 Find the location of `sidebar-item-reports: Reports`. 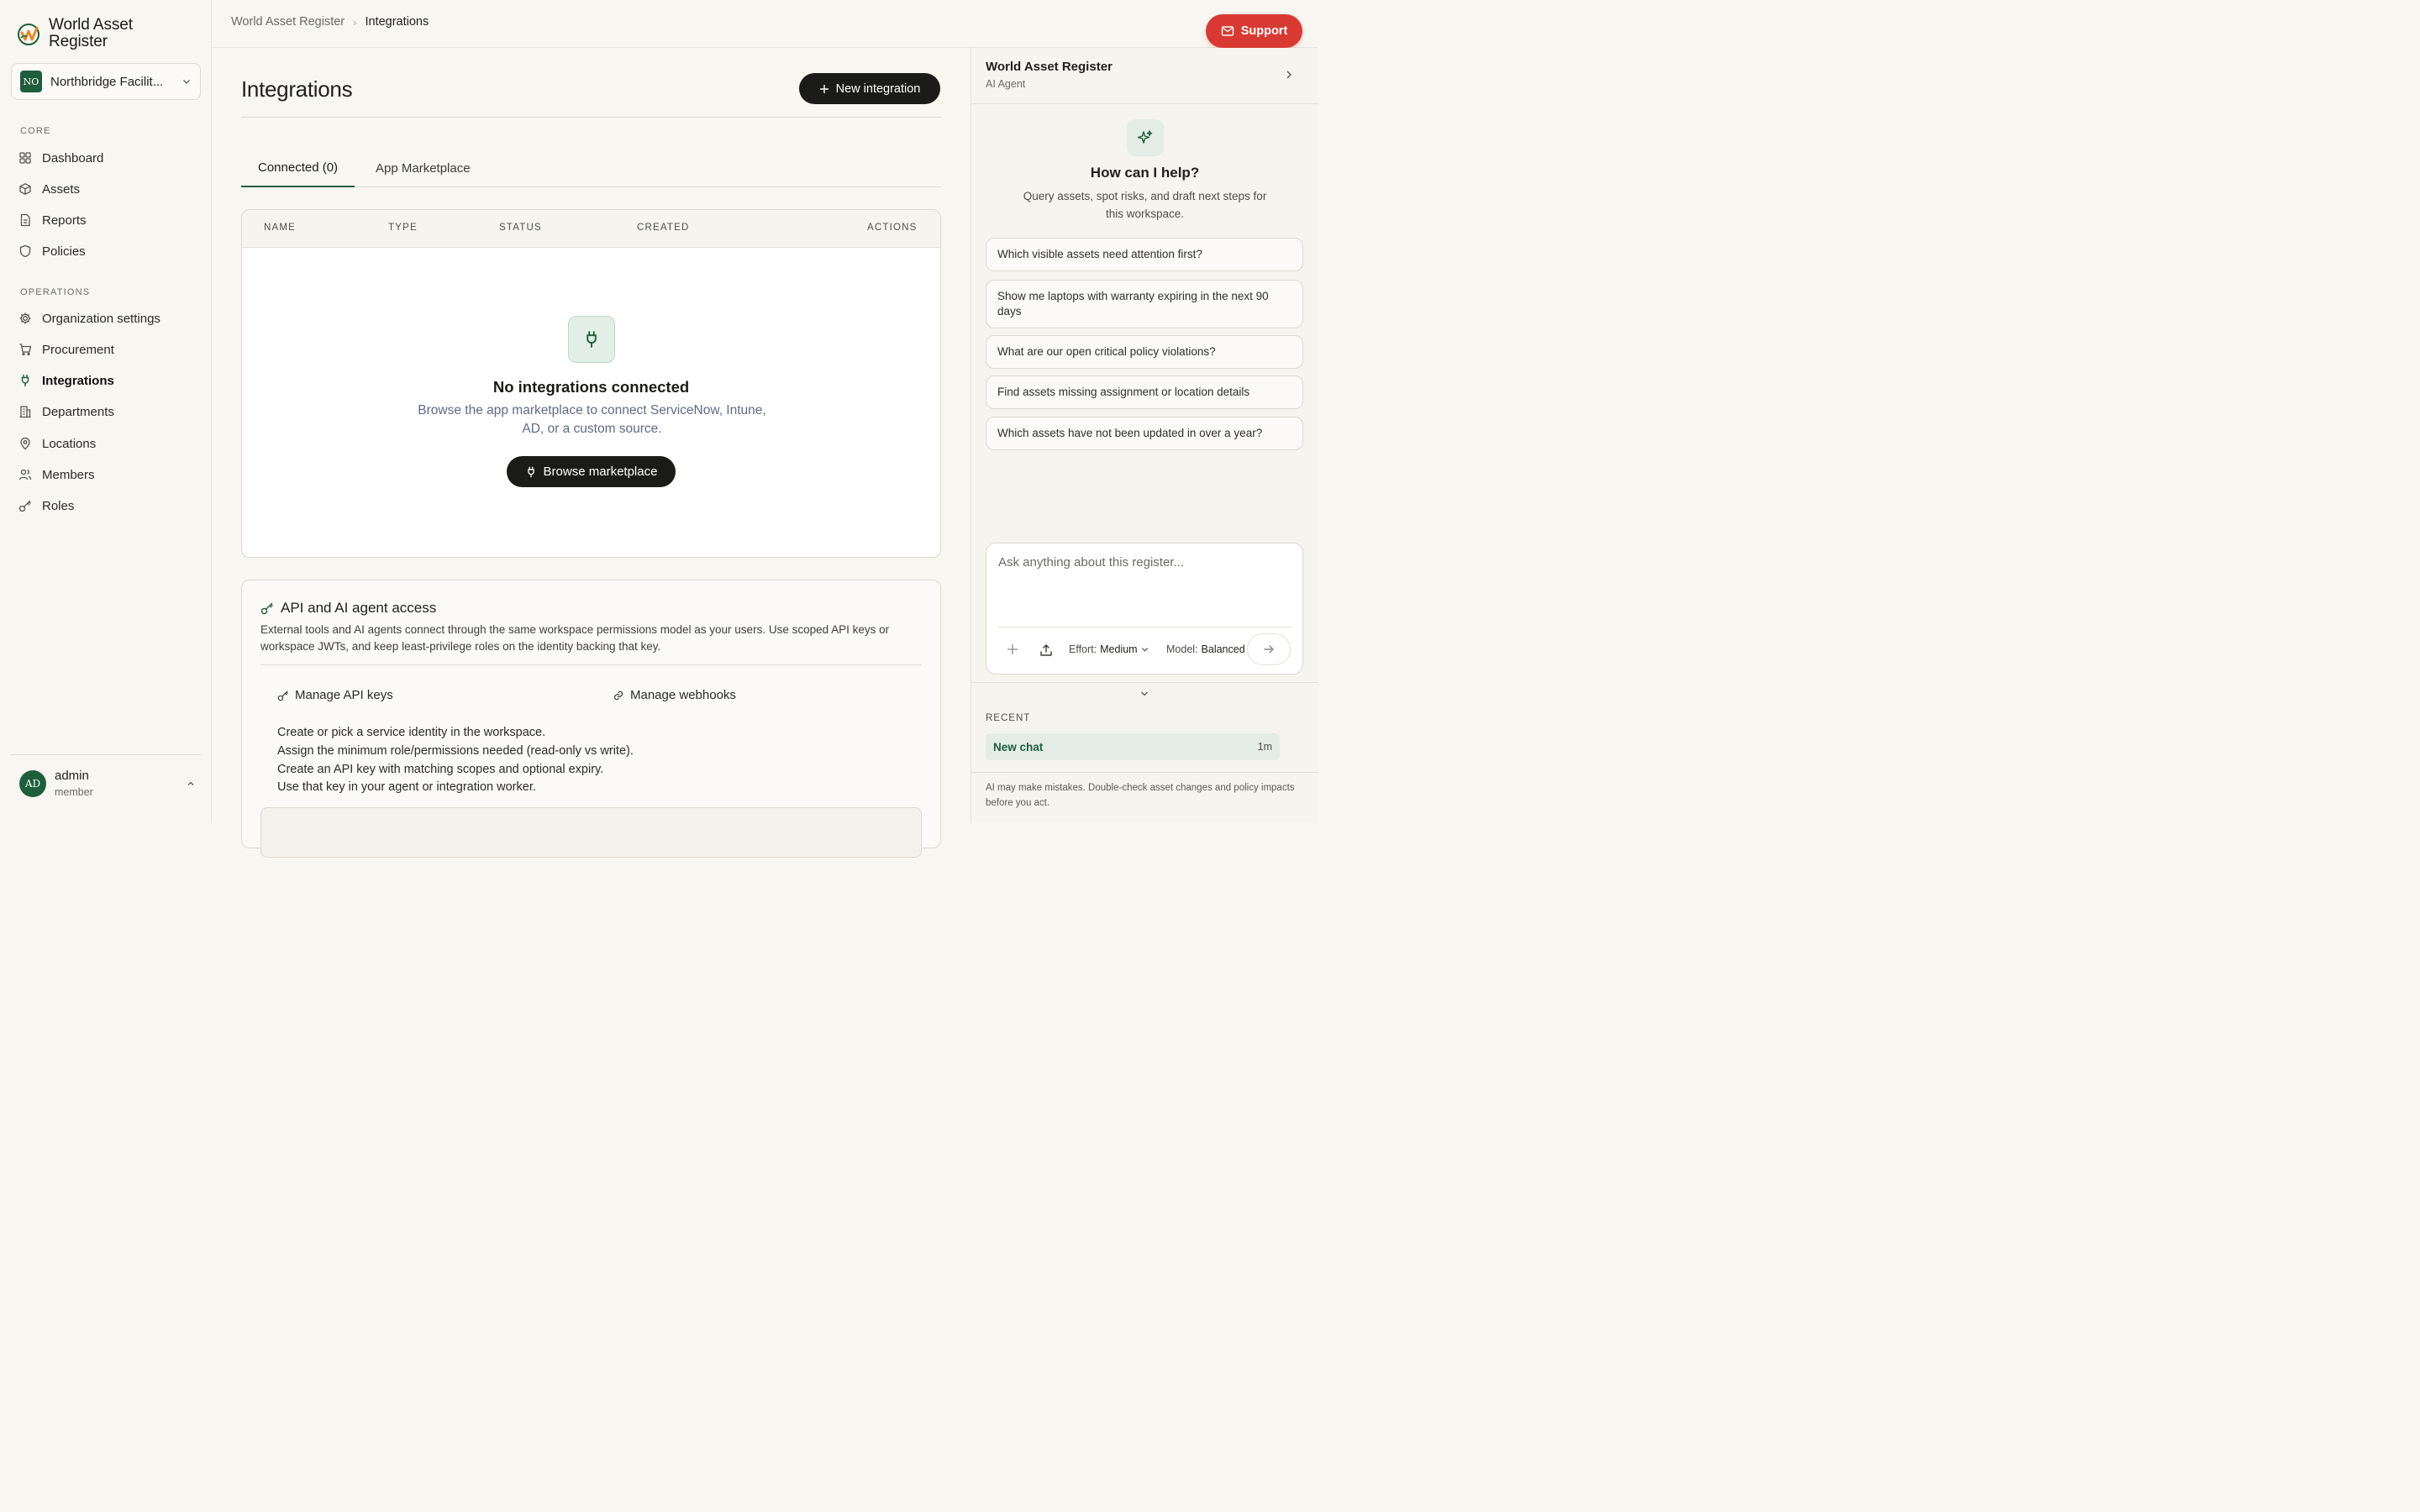

sidebar-item-reports: Reports is located at coordinates (52, 220).